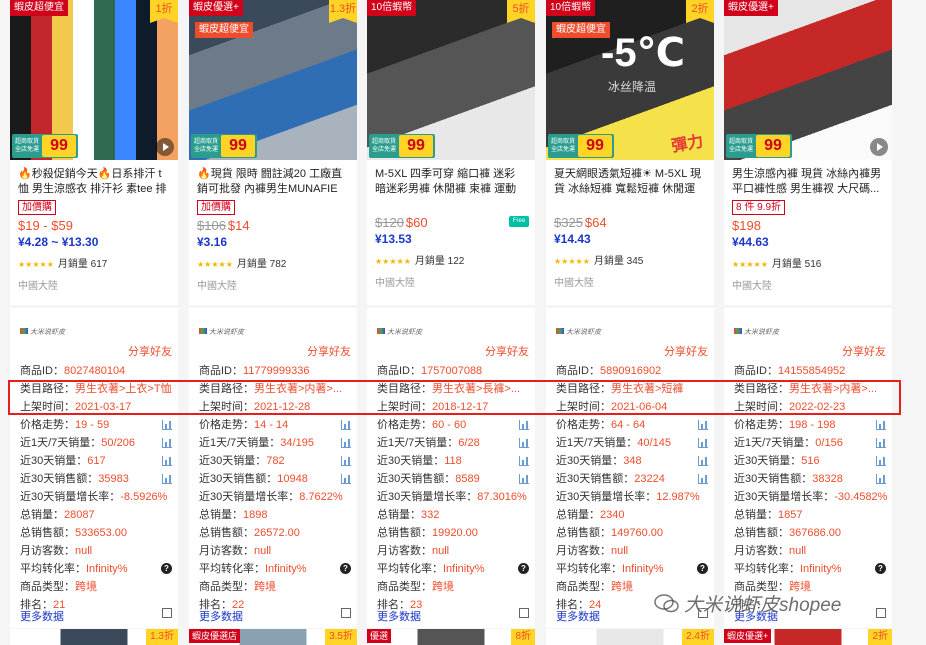 The image size is (926, 645). I want to click on sale-price: $14, so click(238, 225).